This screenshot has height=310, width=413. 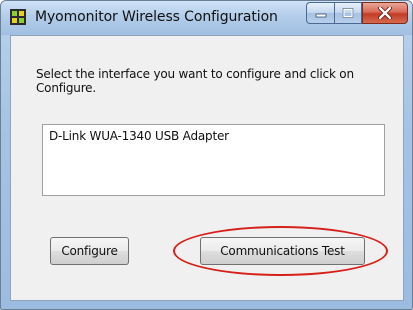 What do you see at coordinates (89, 251) in the screenshot?
I see `configure-button: Configure` at bounding box center [89, 251].